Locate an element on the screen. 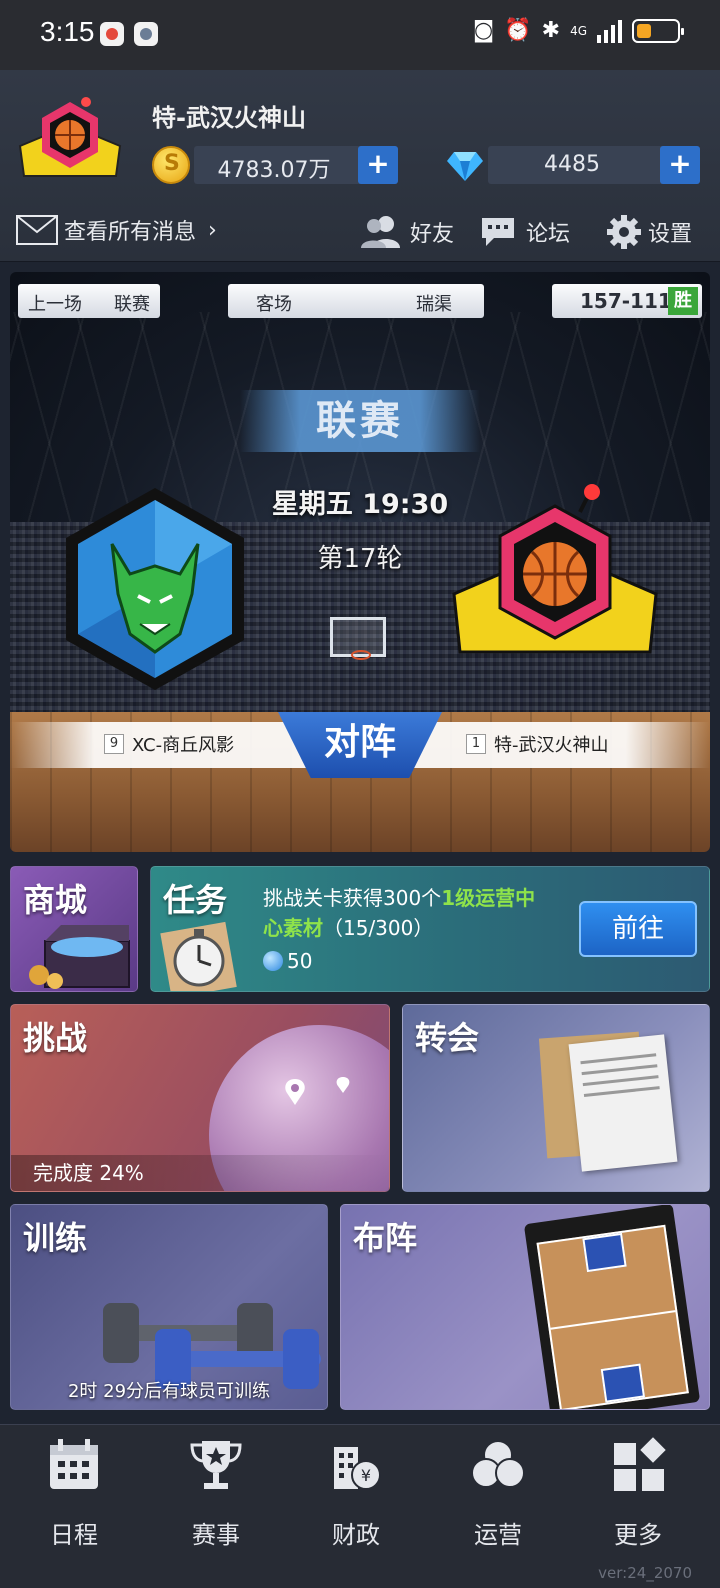 This screenshot has width=720, height=1588. shop-card: 商城 is located at coordinates (74, 929).